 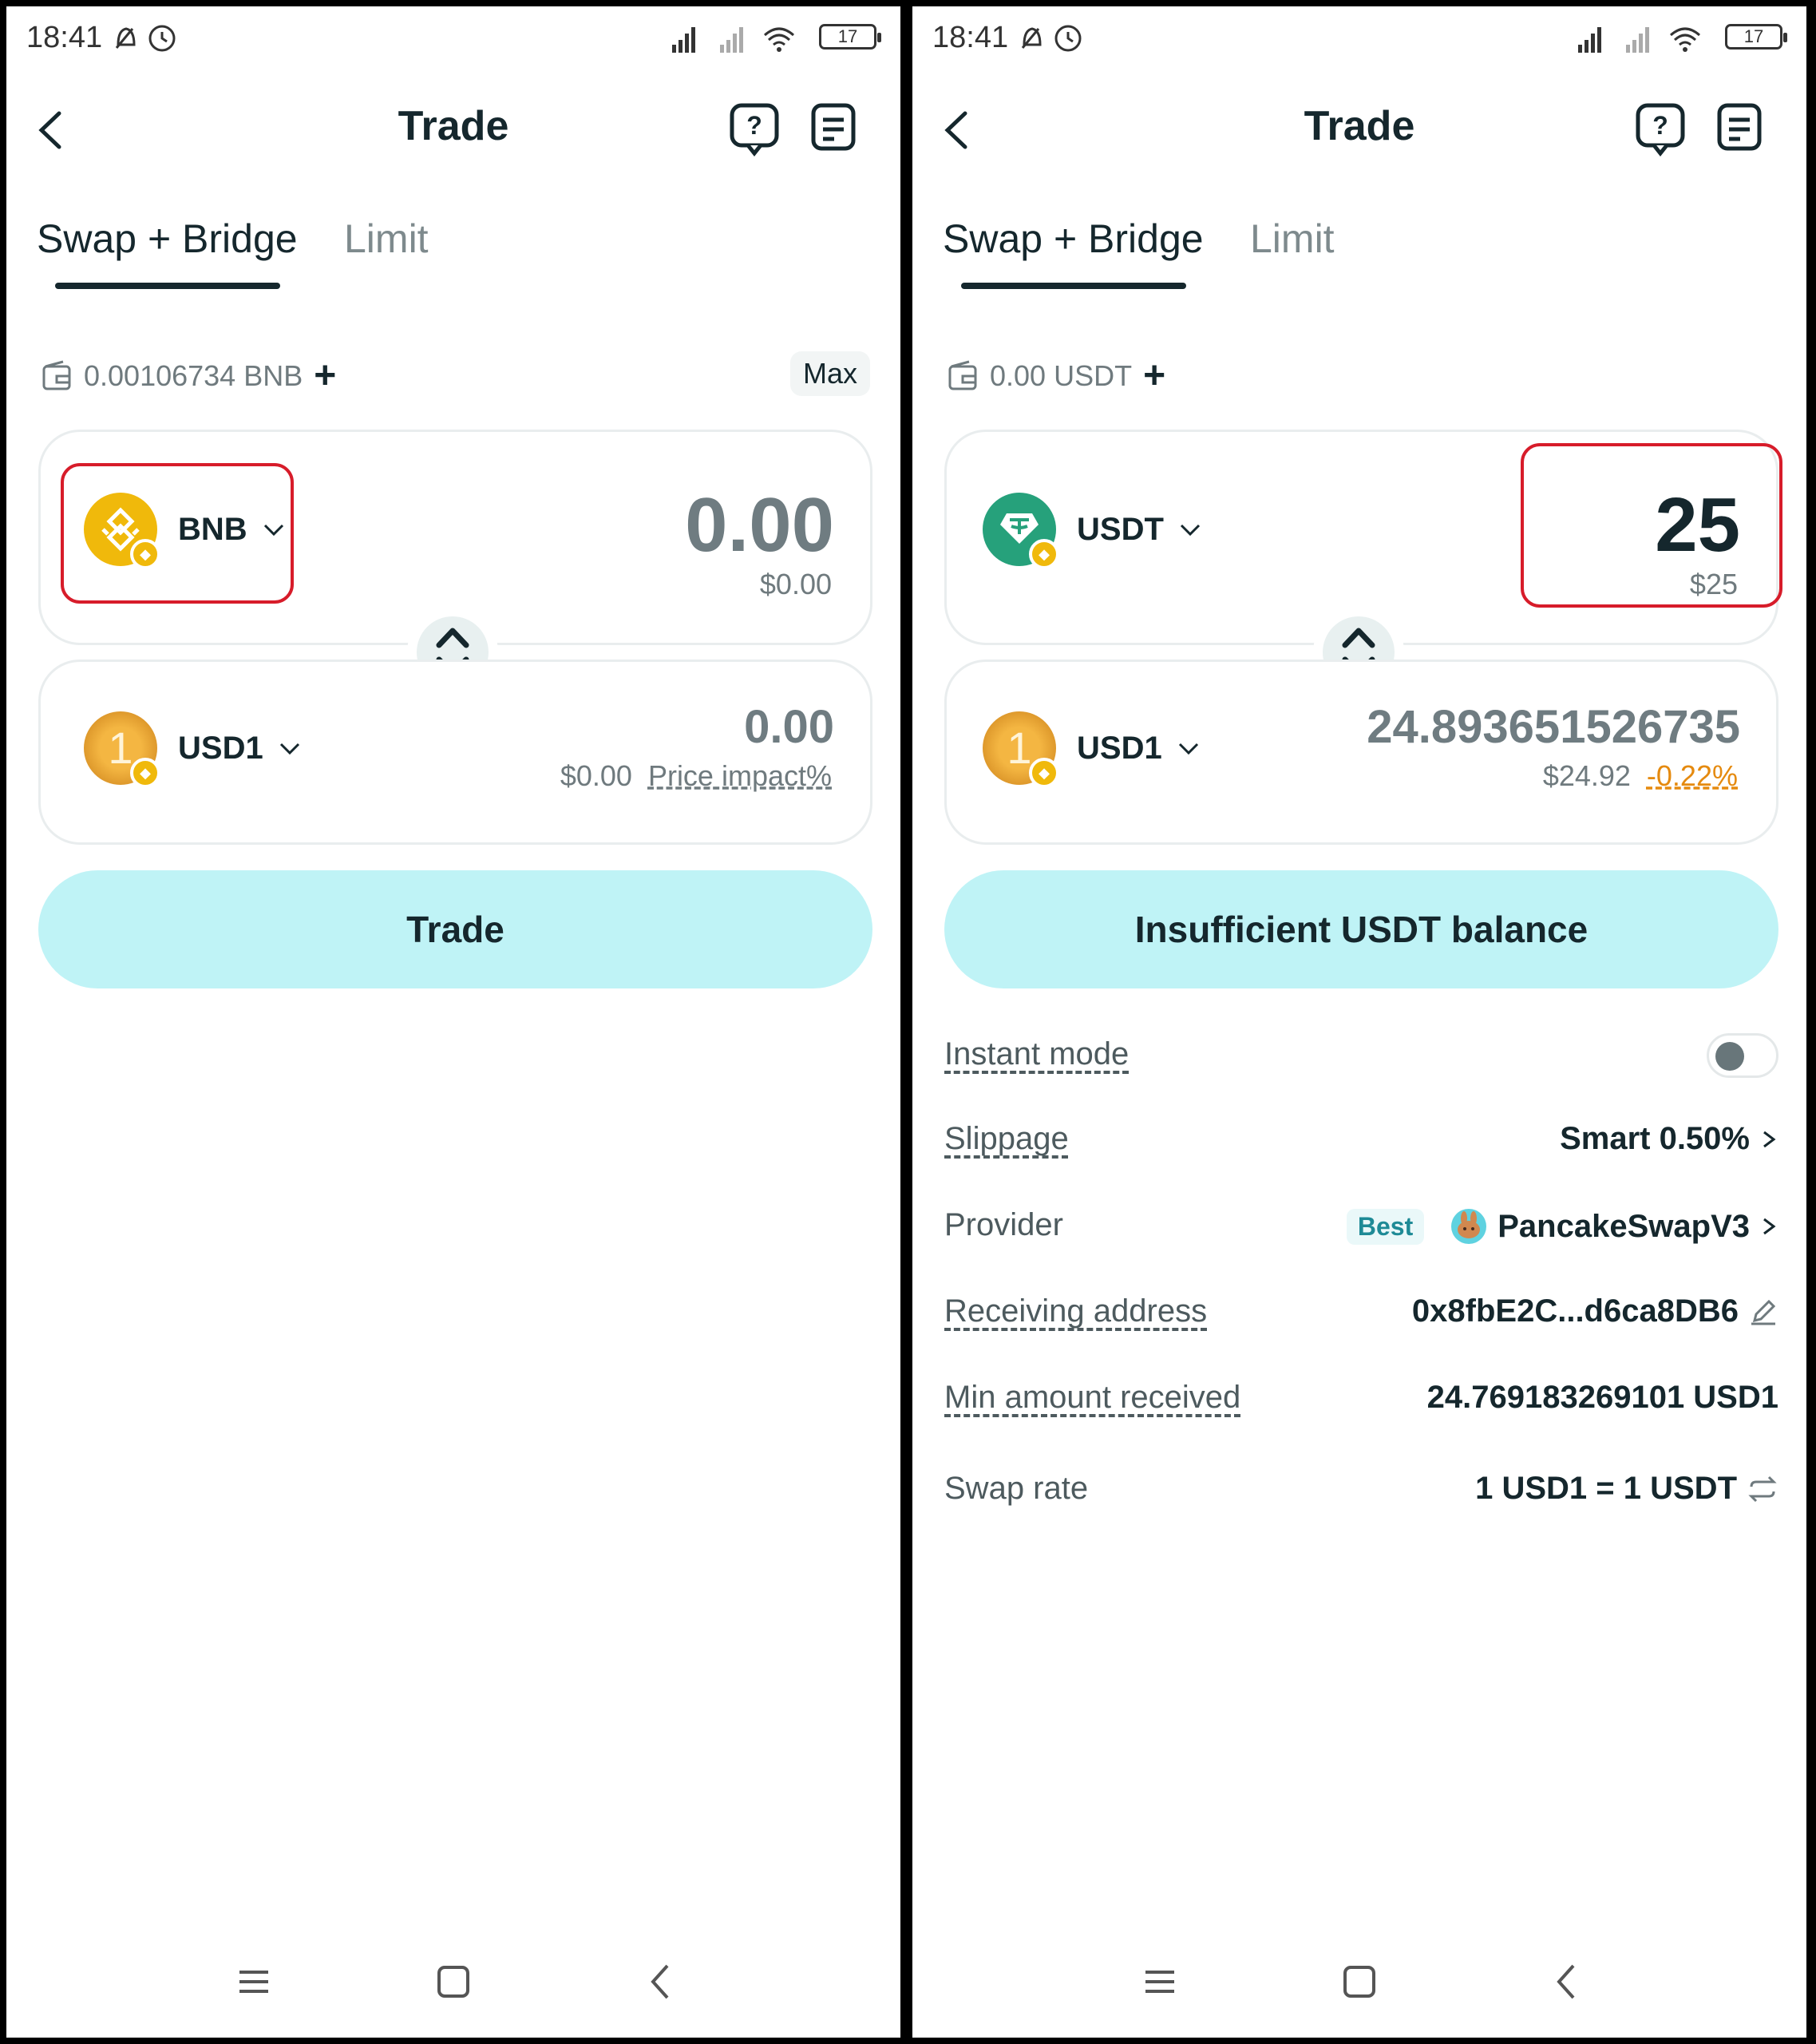 I want to click on receiving-address-row: Receiving address 0x8fbE2C...d6ca8DB6, so click(x=1361, y=1321).